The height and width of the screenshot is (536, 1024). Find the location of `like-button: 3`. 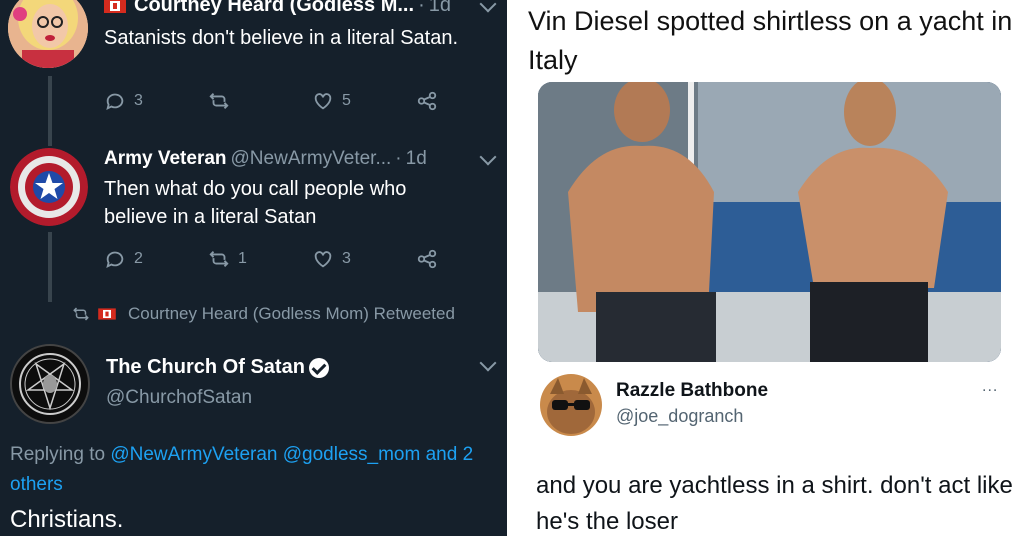

like-button: 3 is located at coordinates (364, 259).